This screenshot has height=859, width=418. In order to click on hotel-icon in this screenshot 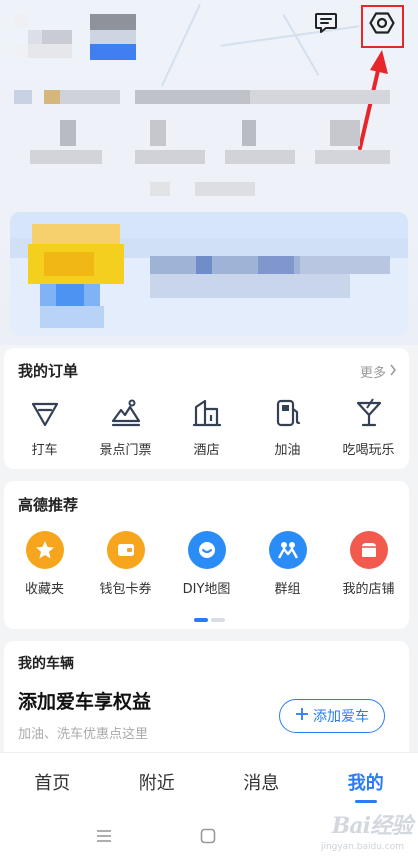, I will do `click(207, 413)`.